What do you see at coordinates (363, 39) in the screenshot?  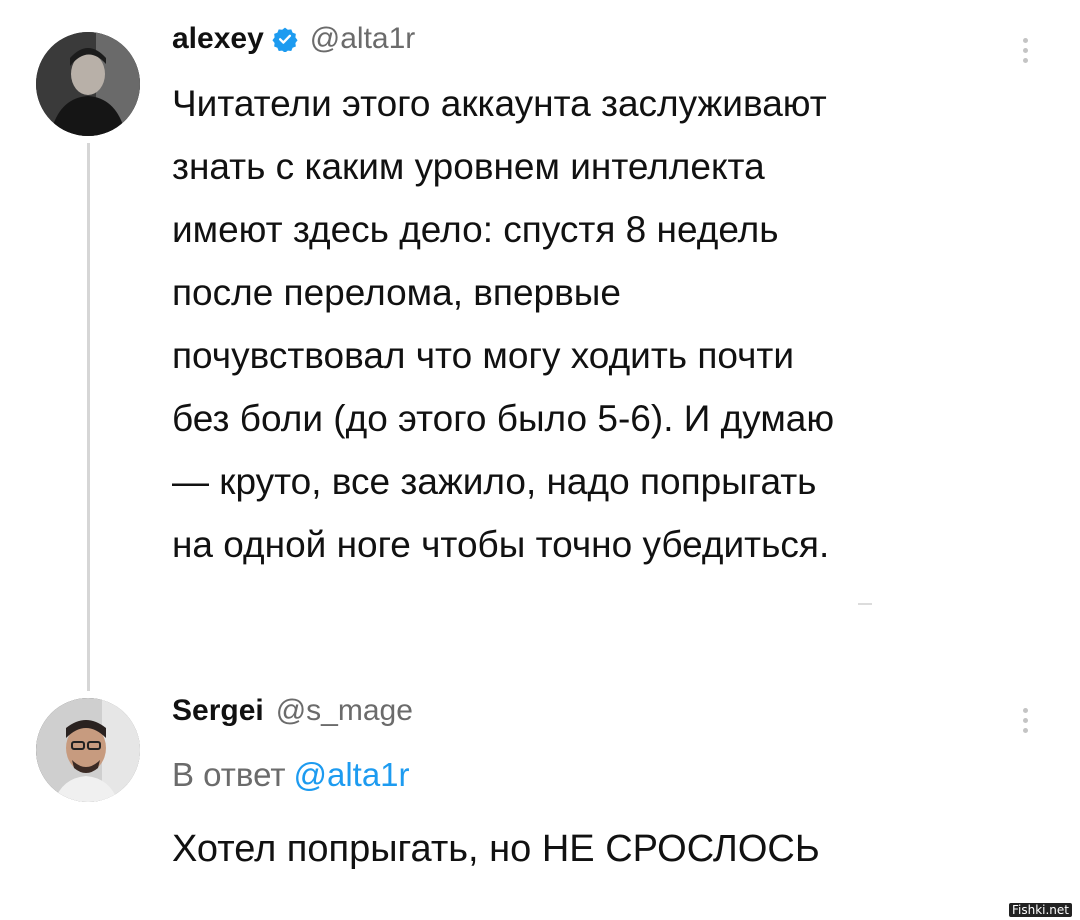 I see `user-handle: @alta1r` at bounding box center [363, 39].